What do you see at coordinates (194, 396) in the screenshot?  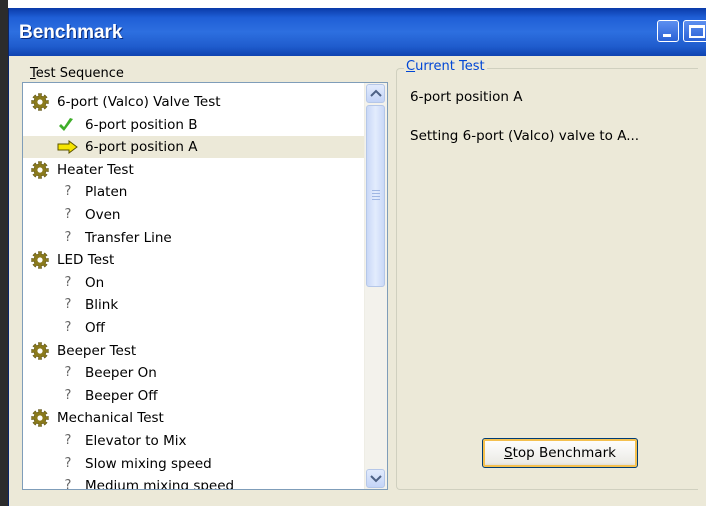 I see `tree-step-row: ? Beeper Off` at bounding box center [194, 396].